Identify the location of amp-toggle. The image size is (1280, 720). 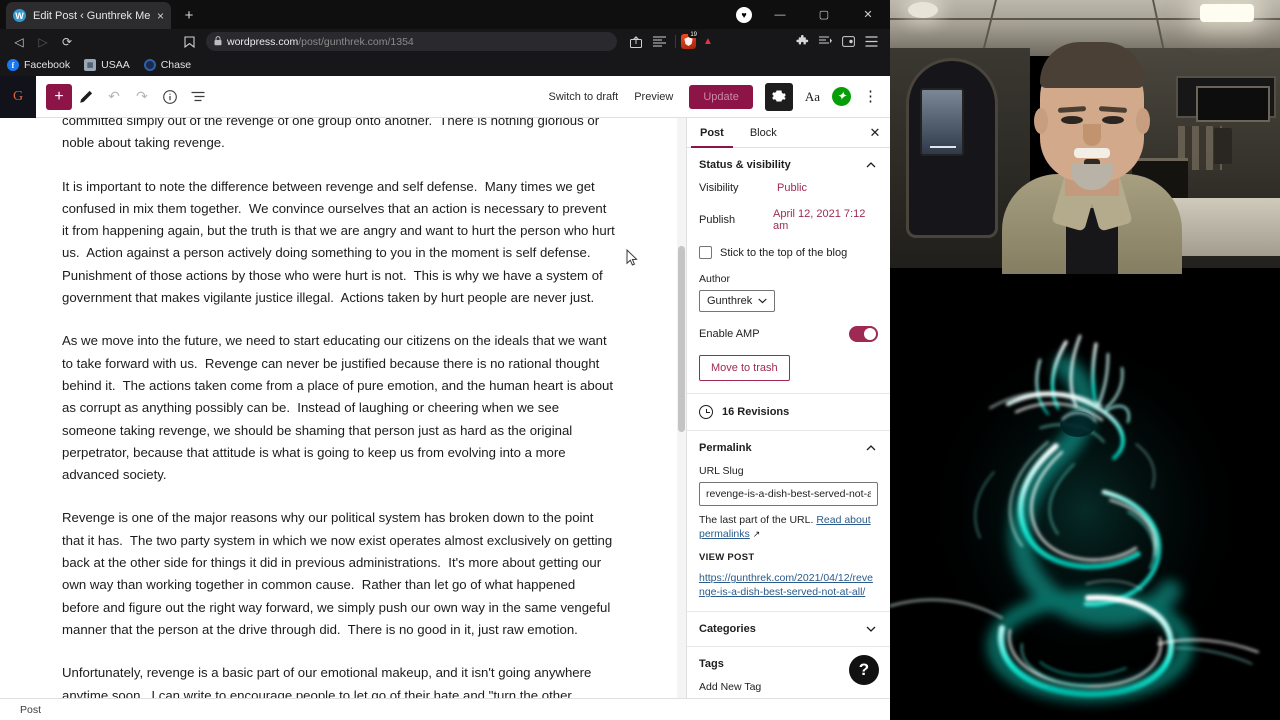
(863, 334).